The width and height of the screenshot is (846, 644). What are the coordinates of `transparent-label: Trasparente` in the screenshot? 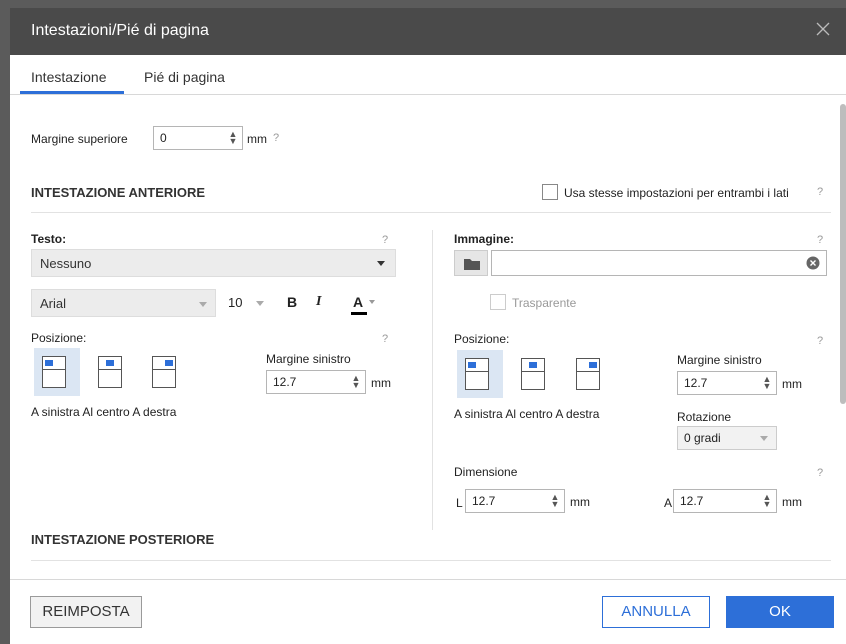 It's located at (544, 303).